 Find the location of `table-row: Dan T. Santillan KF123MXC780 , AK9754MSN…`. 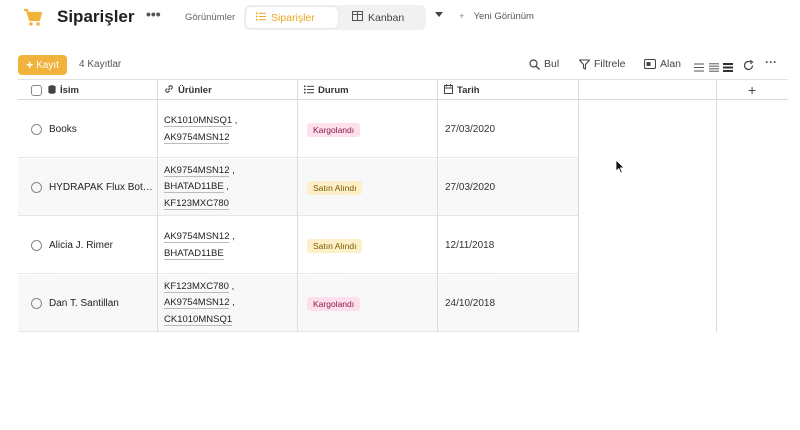

table-row: Dan T. Santillan KF123MXC780 , AK9754MSN… is located at coordinates (298, 303).